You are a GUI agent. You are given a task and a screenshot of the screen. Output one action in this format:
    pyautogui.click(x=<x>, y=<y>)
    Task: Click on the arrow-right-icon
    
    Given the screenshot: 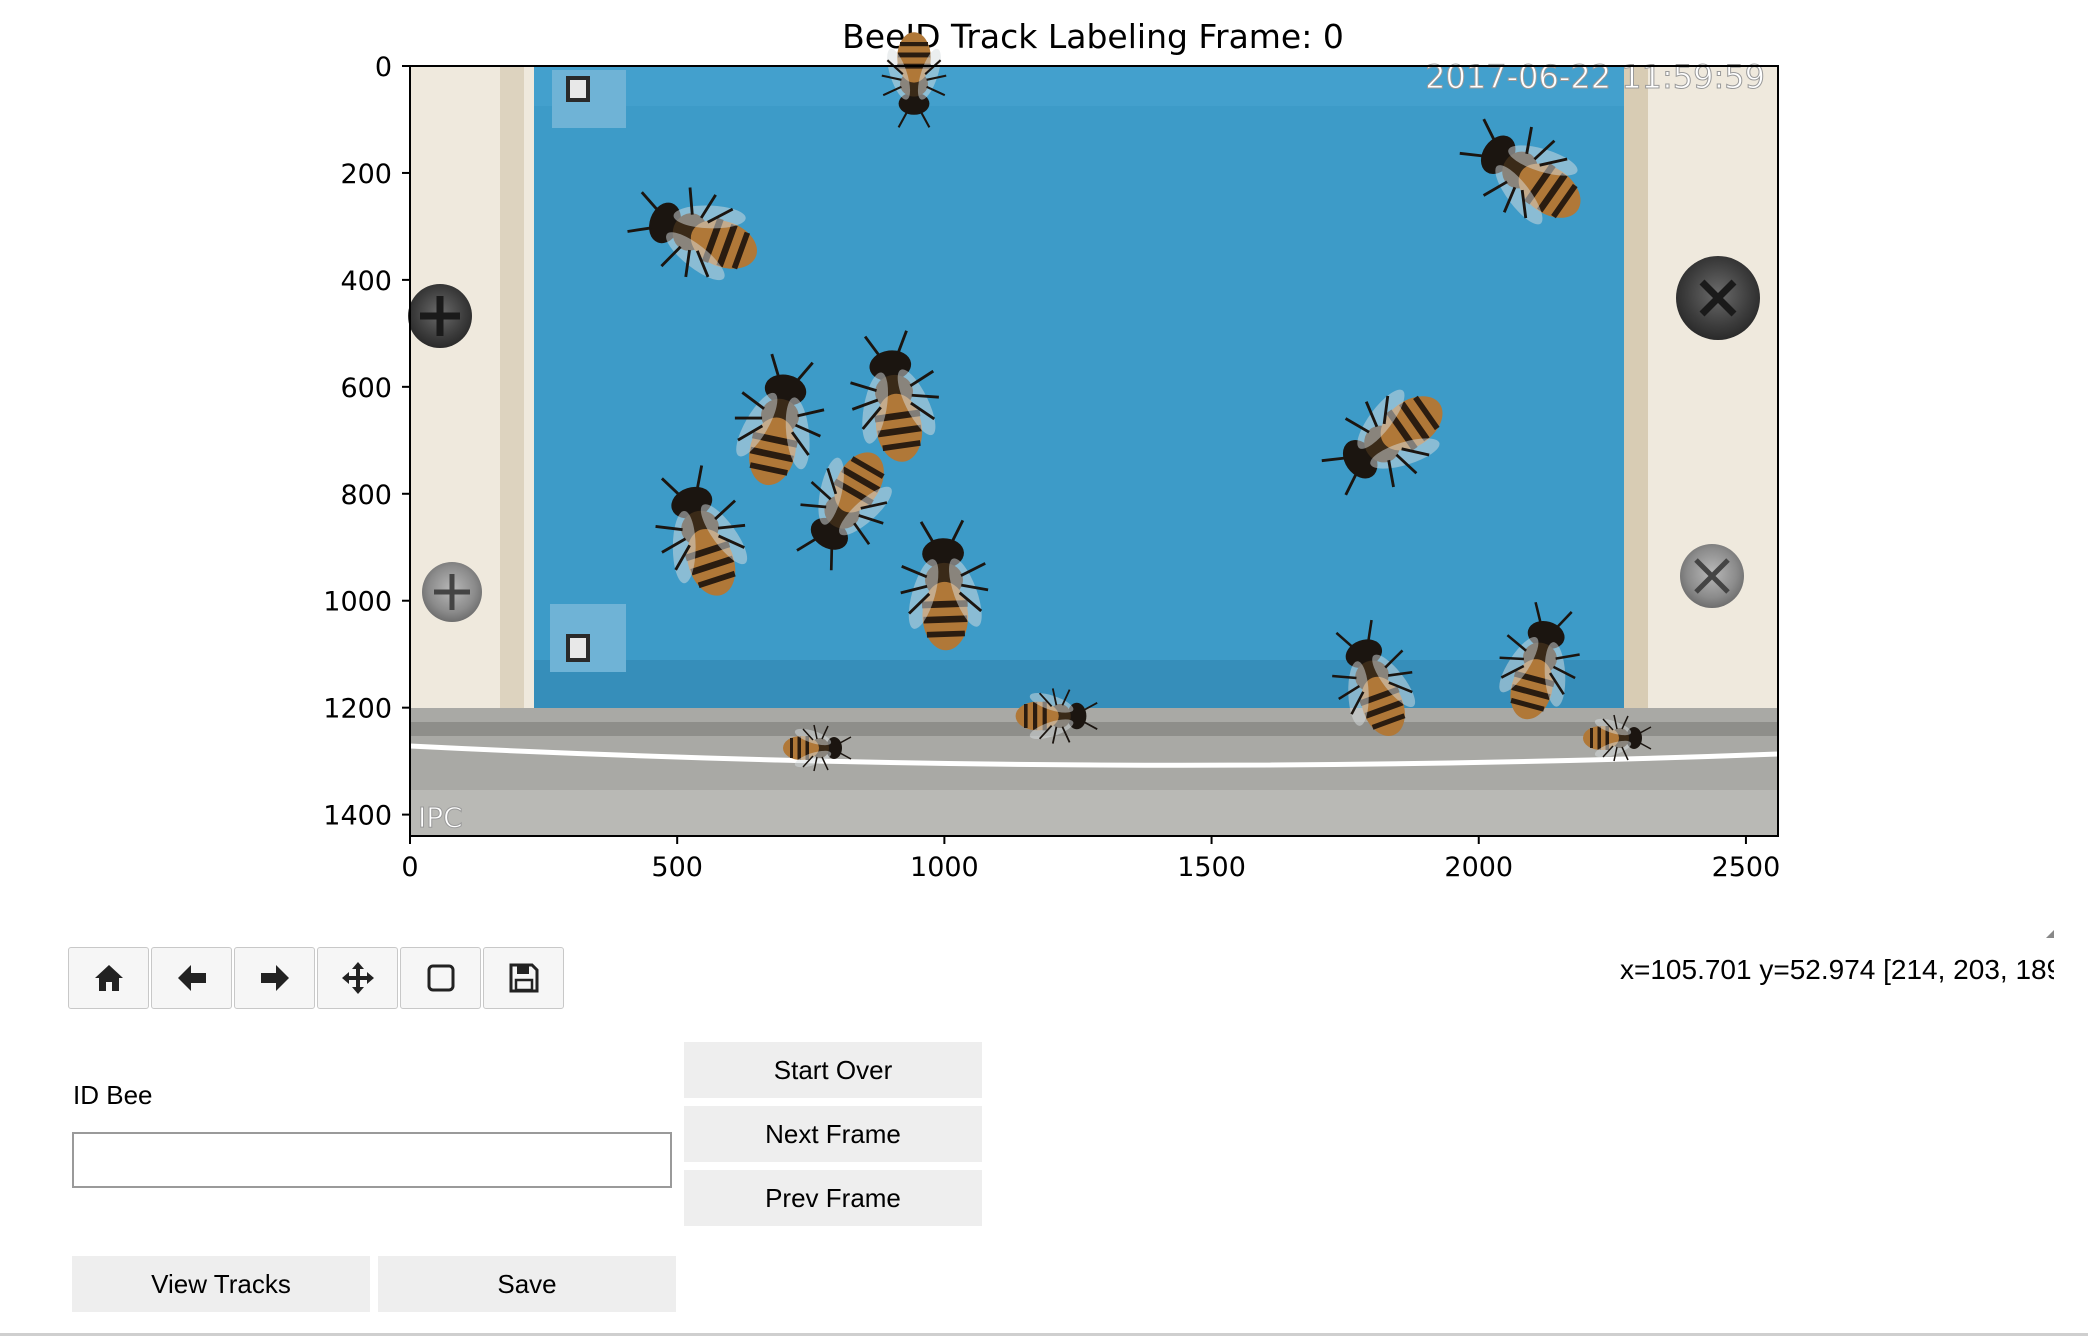 What is the action you would take?
    pyautogui.click(x=274, y=978)
    